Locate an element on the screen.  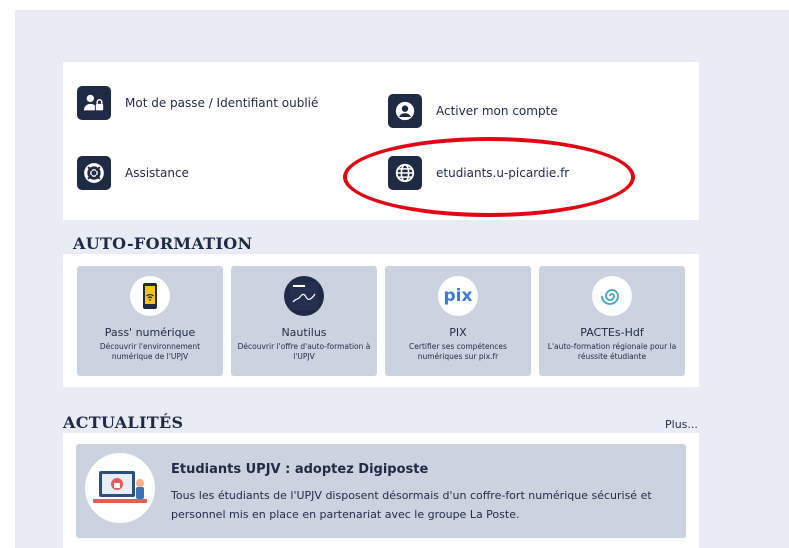
assistance-label: Assistance is located at coordinates (157, 173).